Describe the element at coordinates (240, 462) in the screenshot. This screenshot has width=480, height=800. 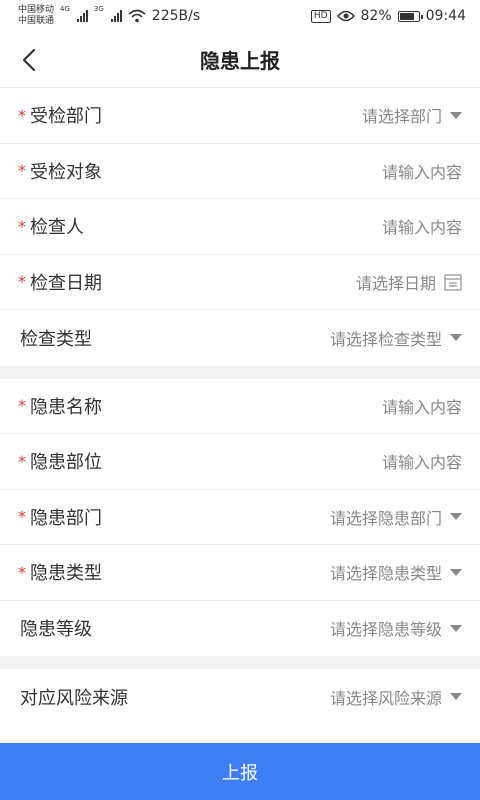
I see `form-row: * 隐患部位 请输入内容` at that location.